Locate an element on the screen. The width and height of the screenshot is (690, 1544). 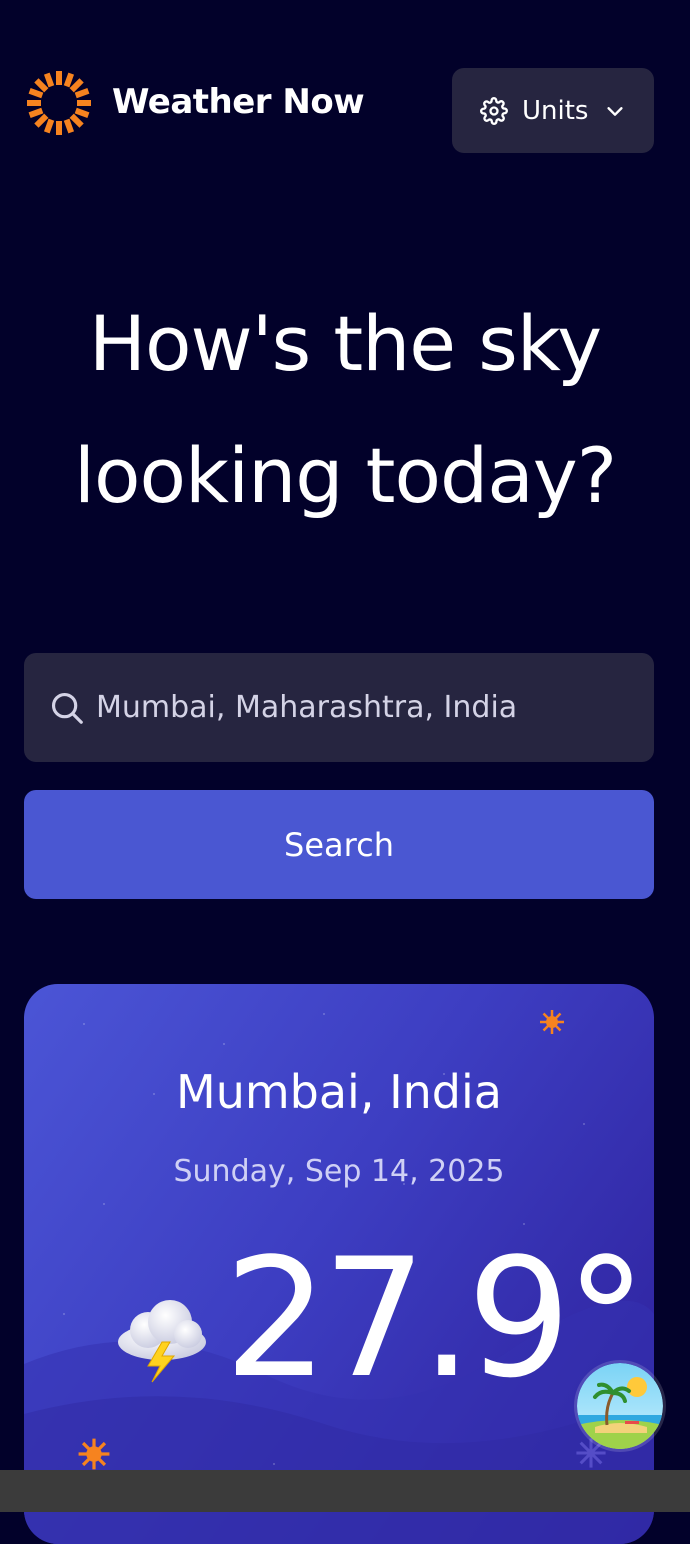
current-temperature: 27.9° is located at coordinates (435, 1318).